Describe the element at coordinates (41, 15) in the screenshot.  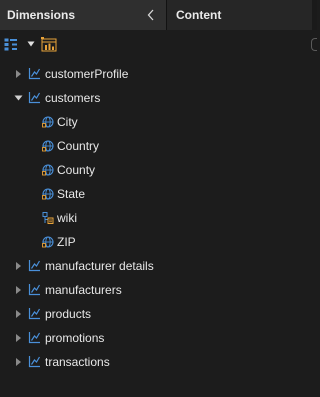
I see `tab-dimensions-label: Dimensions` at that location.